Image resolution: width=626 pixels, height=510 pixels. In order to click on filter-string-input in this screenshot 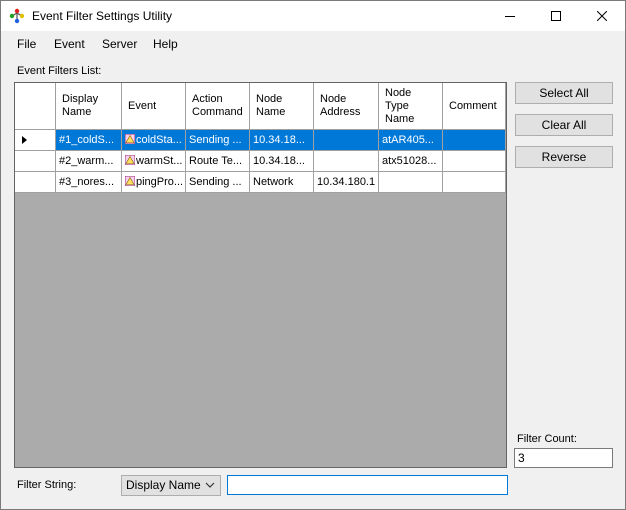, I will do `click(367, 485)`.